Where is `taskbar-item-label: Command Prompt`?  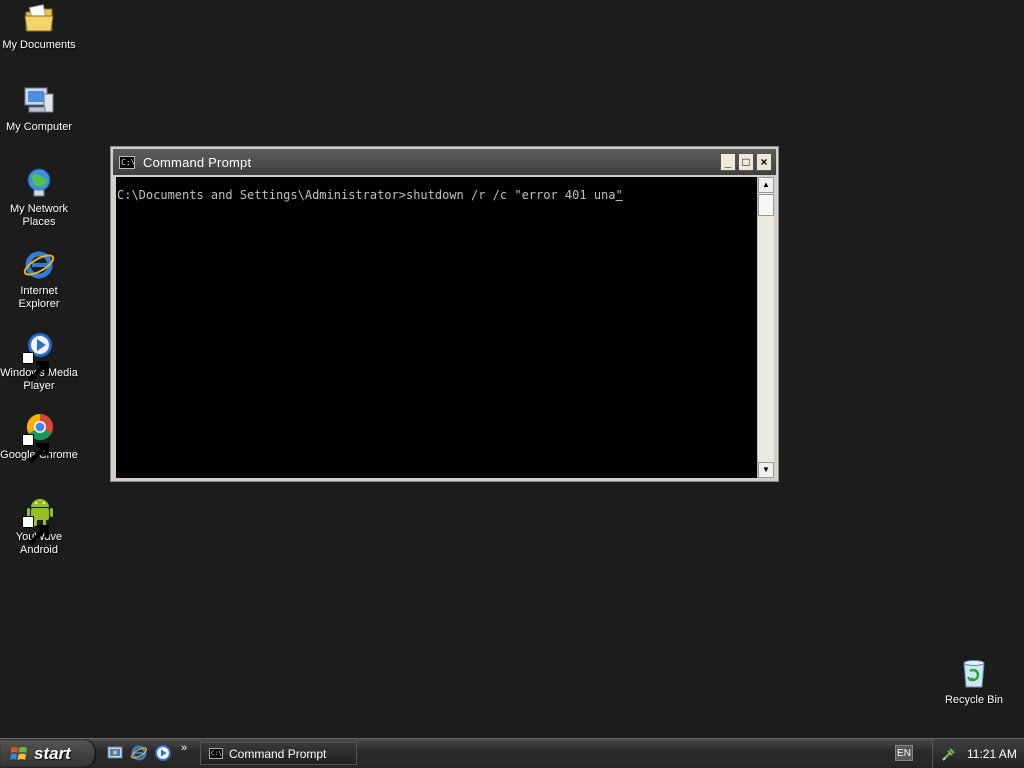 taskbar-item-label: Command Prompt is located at coordinates (278, 753).